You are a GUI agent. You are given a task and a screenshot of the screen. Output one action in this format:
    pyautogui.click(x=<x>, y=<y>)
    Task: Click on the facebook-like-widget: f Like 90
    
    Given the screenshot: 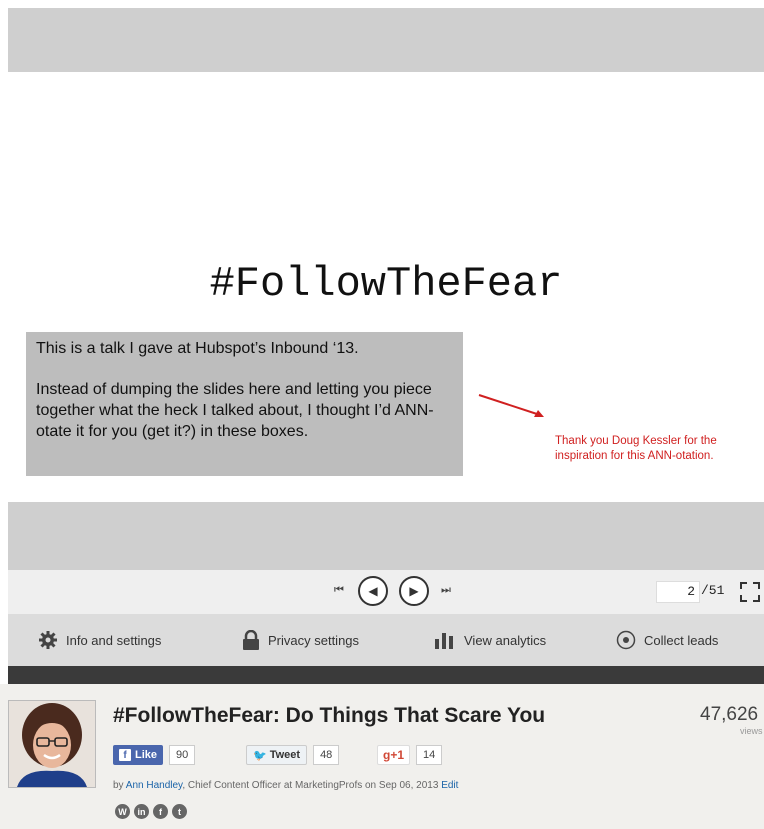 What is the action you would take?
    pyautogui.click(x=154, y=755)
    